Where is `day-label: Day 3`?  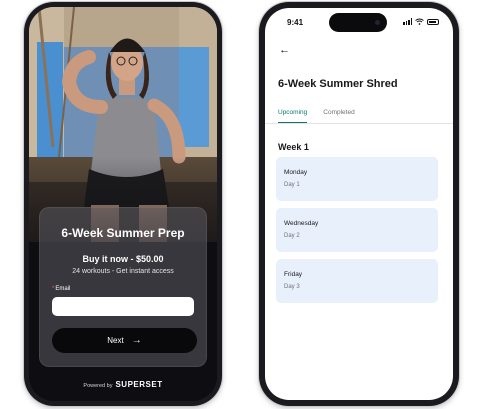
day-label: Day 3 is located at coordinates (292, 287).